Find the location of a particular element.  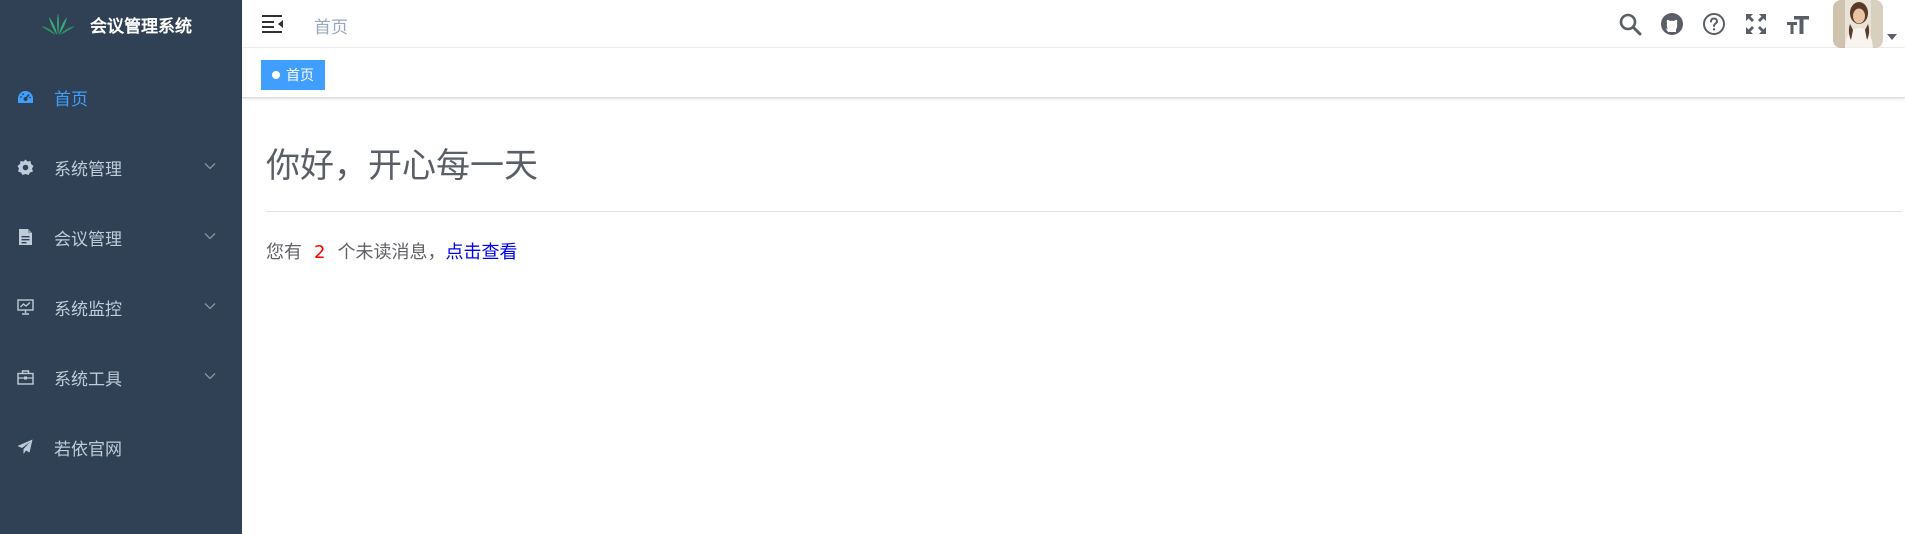

caret-down-icon is located at coordinates (1892, 37).